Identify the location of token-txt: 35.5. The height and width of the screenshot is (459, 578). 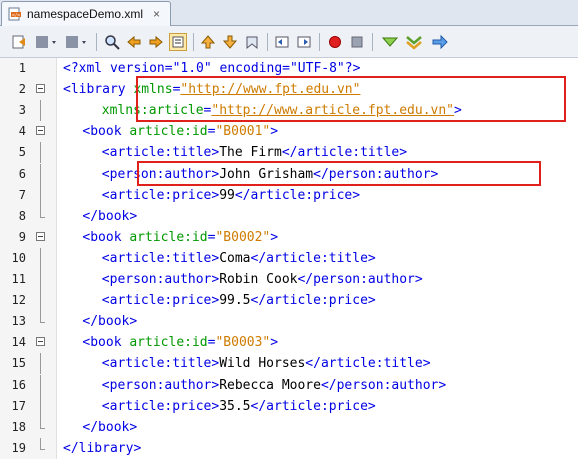
(235, 406).